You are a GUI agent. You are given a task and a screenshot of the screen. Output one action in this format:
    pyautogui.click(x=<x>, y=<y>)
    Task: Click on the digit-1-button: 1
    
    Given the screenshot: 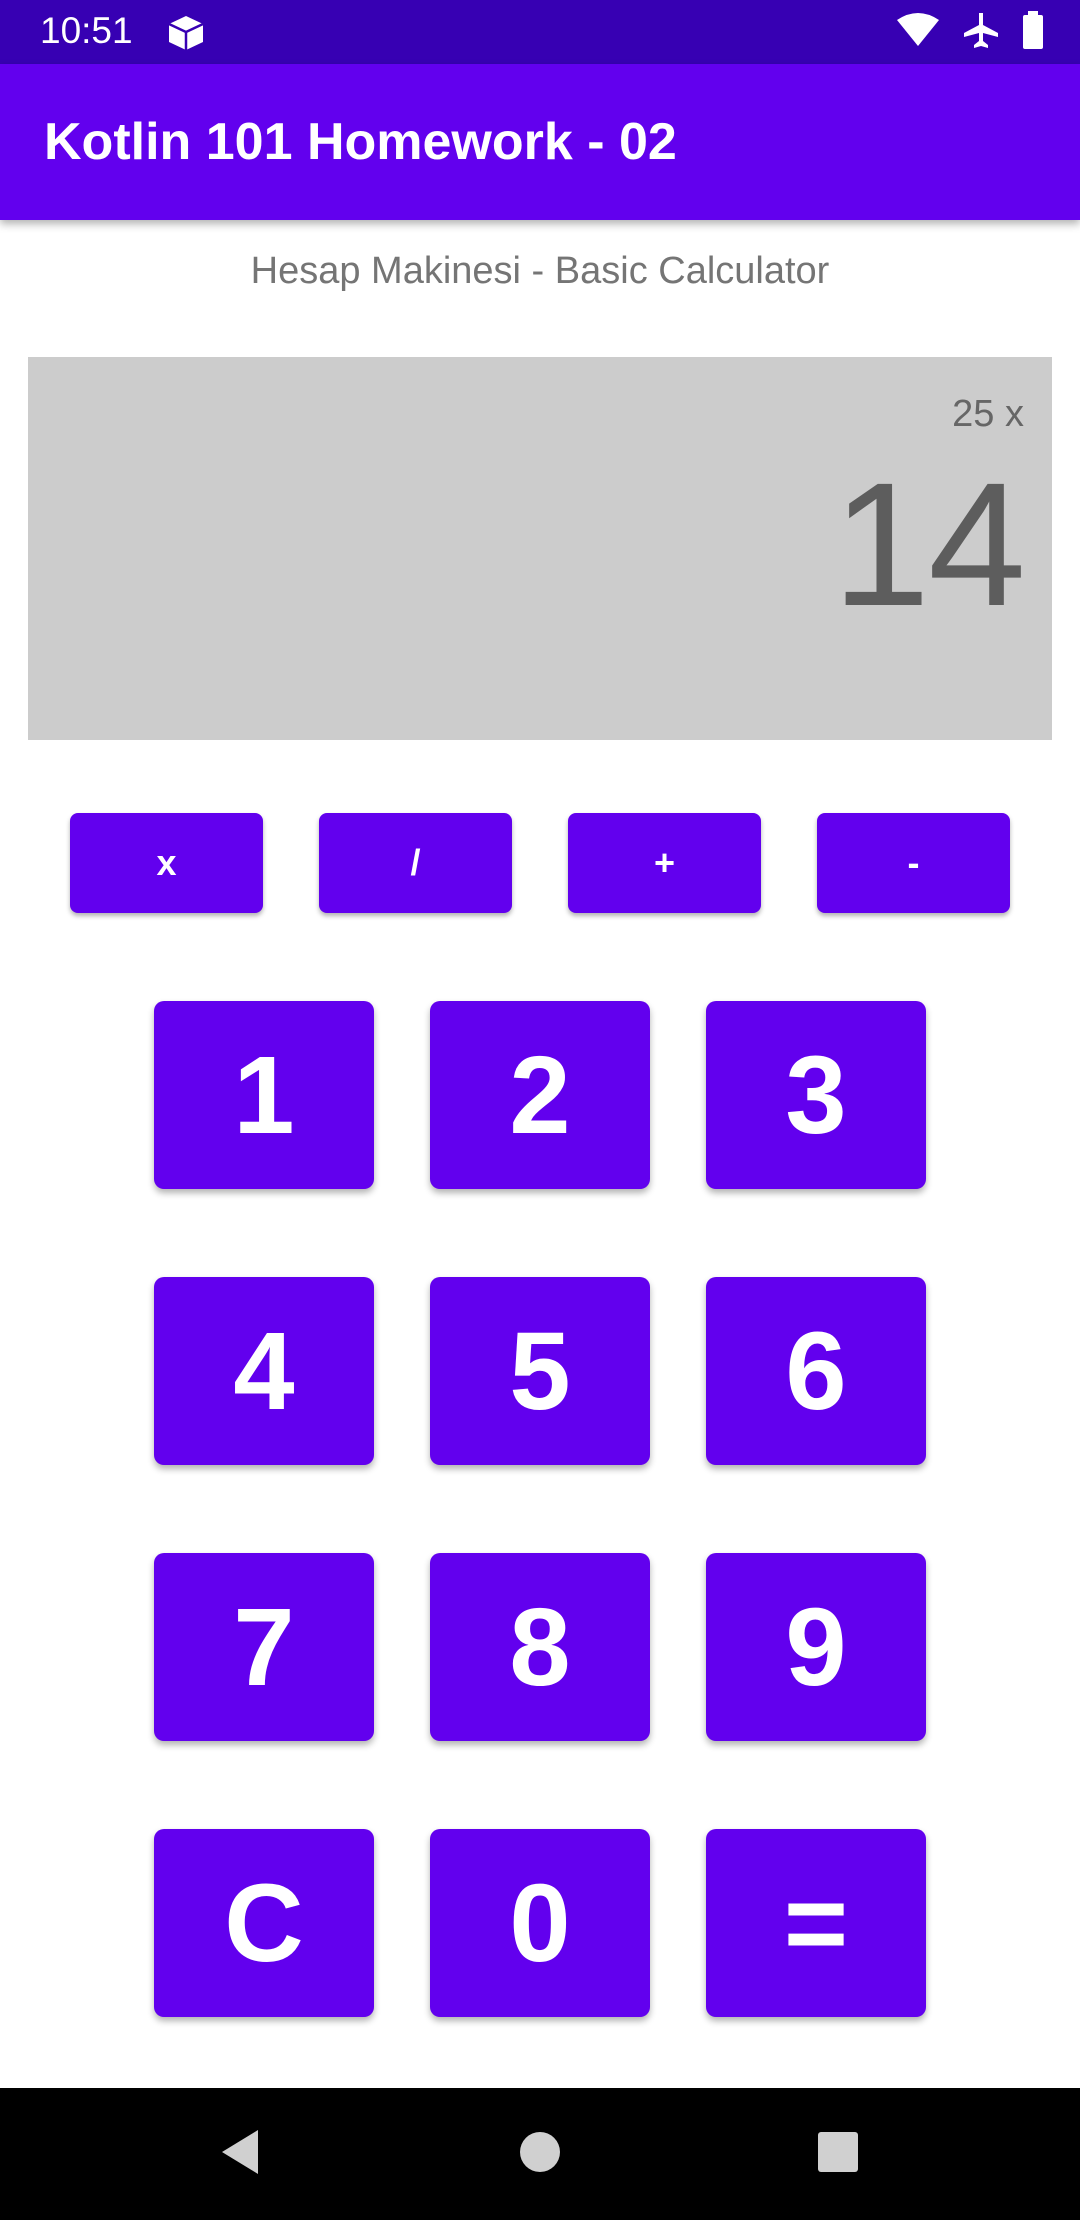 What is the action you would take?
    pyautogui.click(x=264, y=1095)
    